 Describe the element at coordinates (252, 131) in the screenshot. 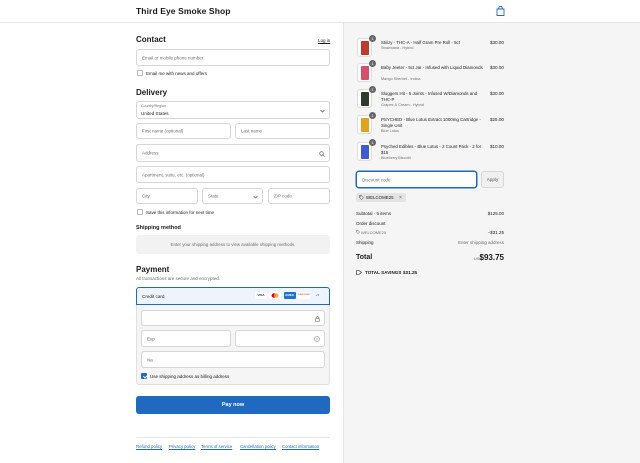

I see `last-name-placeholder: Last name` at that location.